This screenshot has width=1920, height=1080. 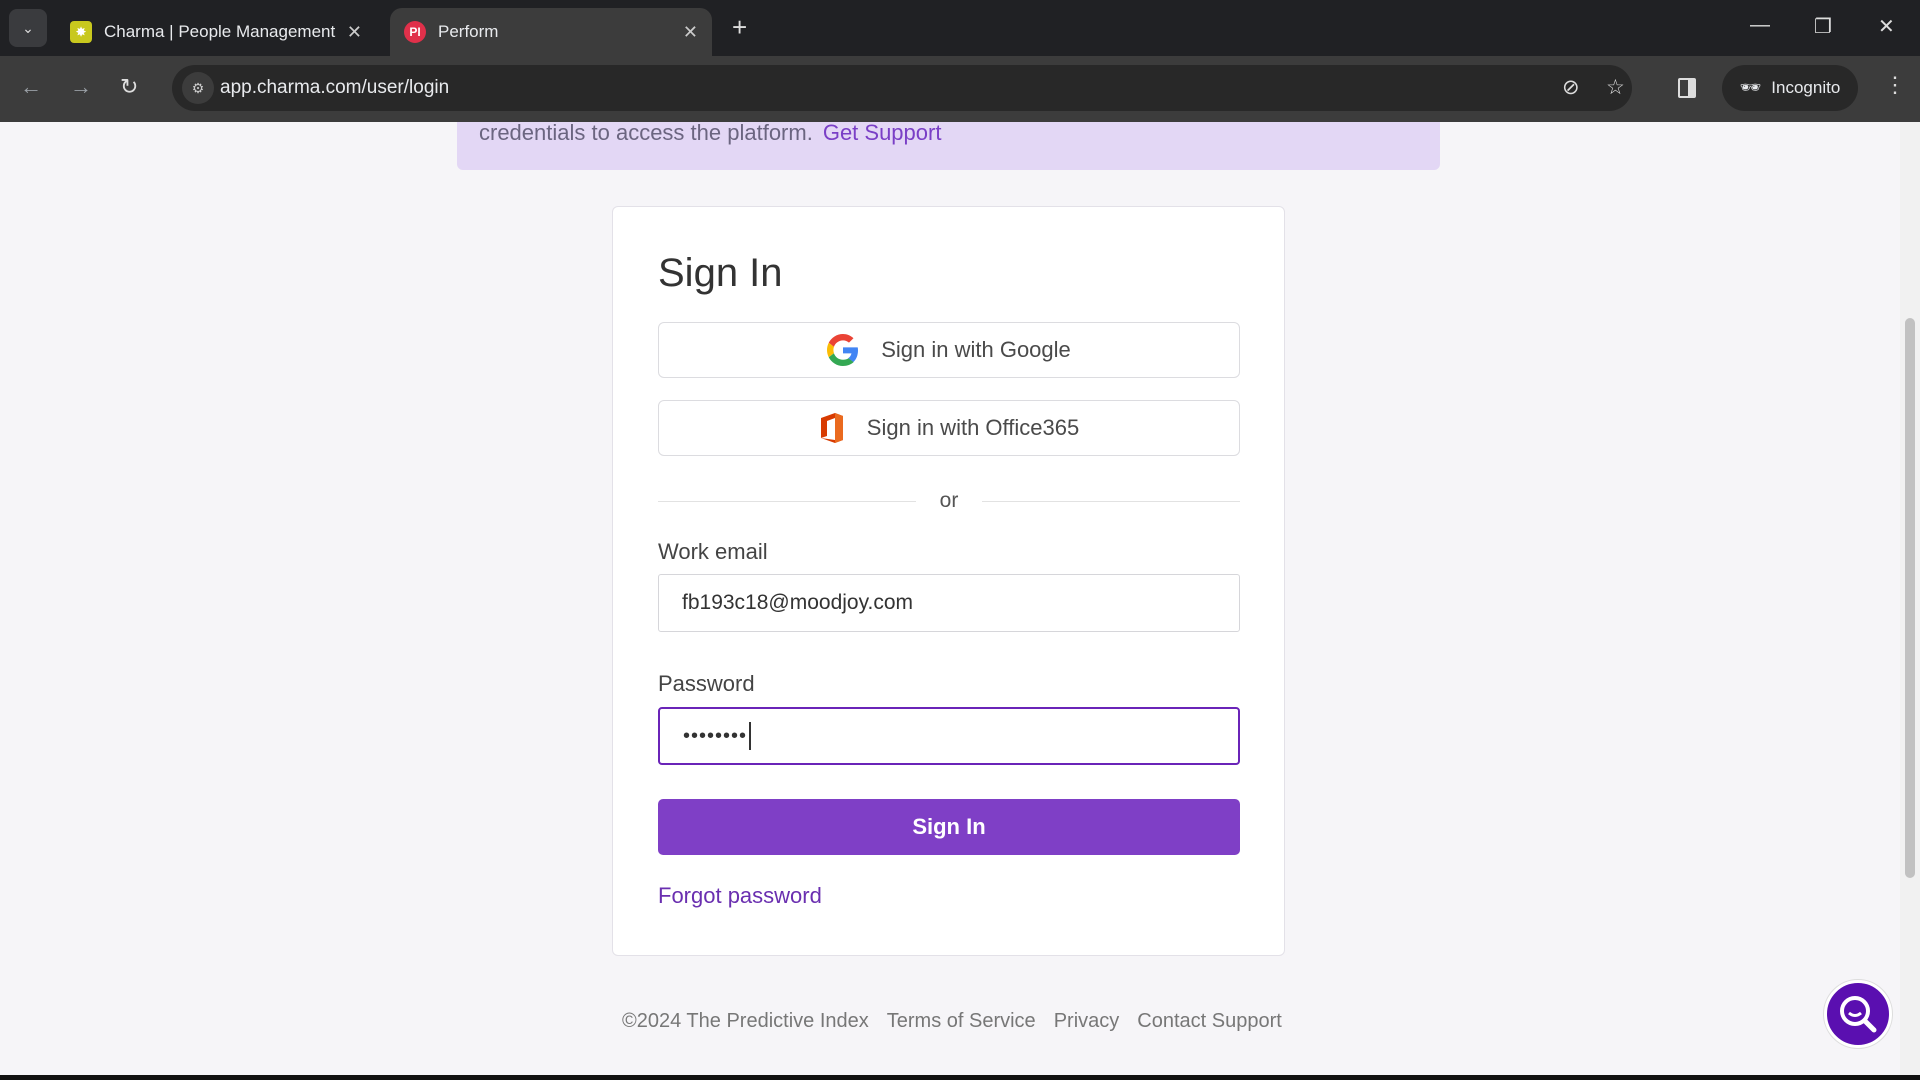 What do you see at coordinates (1615, 87) in the screenshot?
I see `star-icon: ☆` at bounding box center [1615, 87].